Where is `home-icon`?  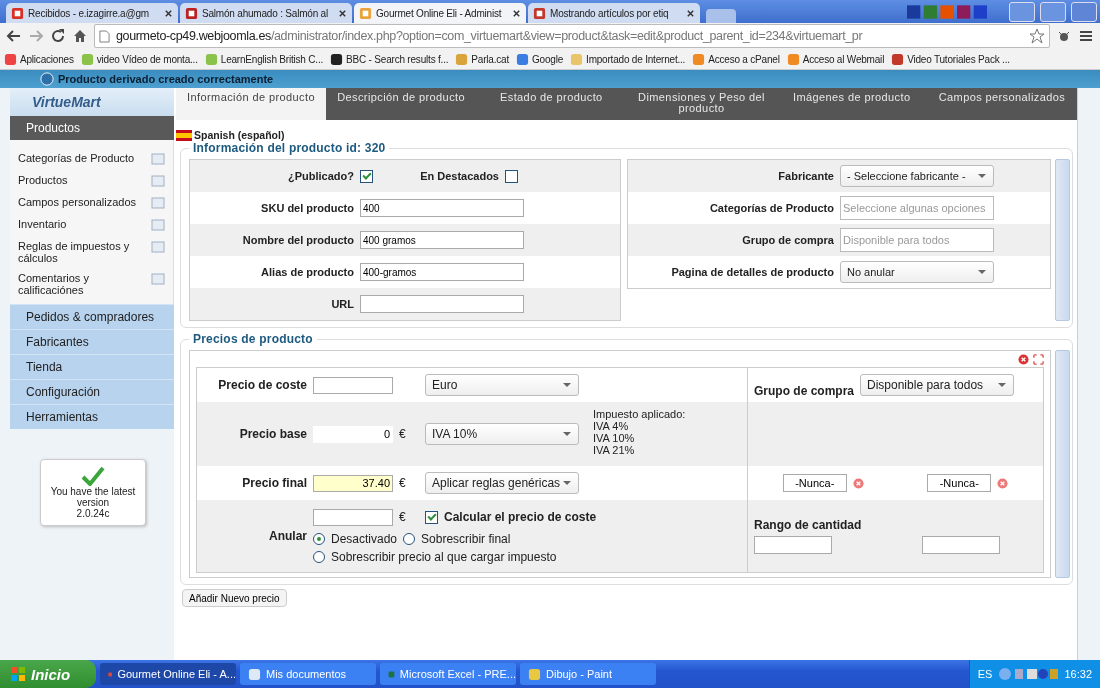
home-icon is located at coordinates (80, 36).